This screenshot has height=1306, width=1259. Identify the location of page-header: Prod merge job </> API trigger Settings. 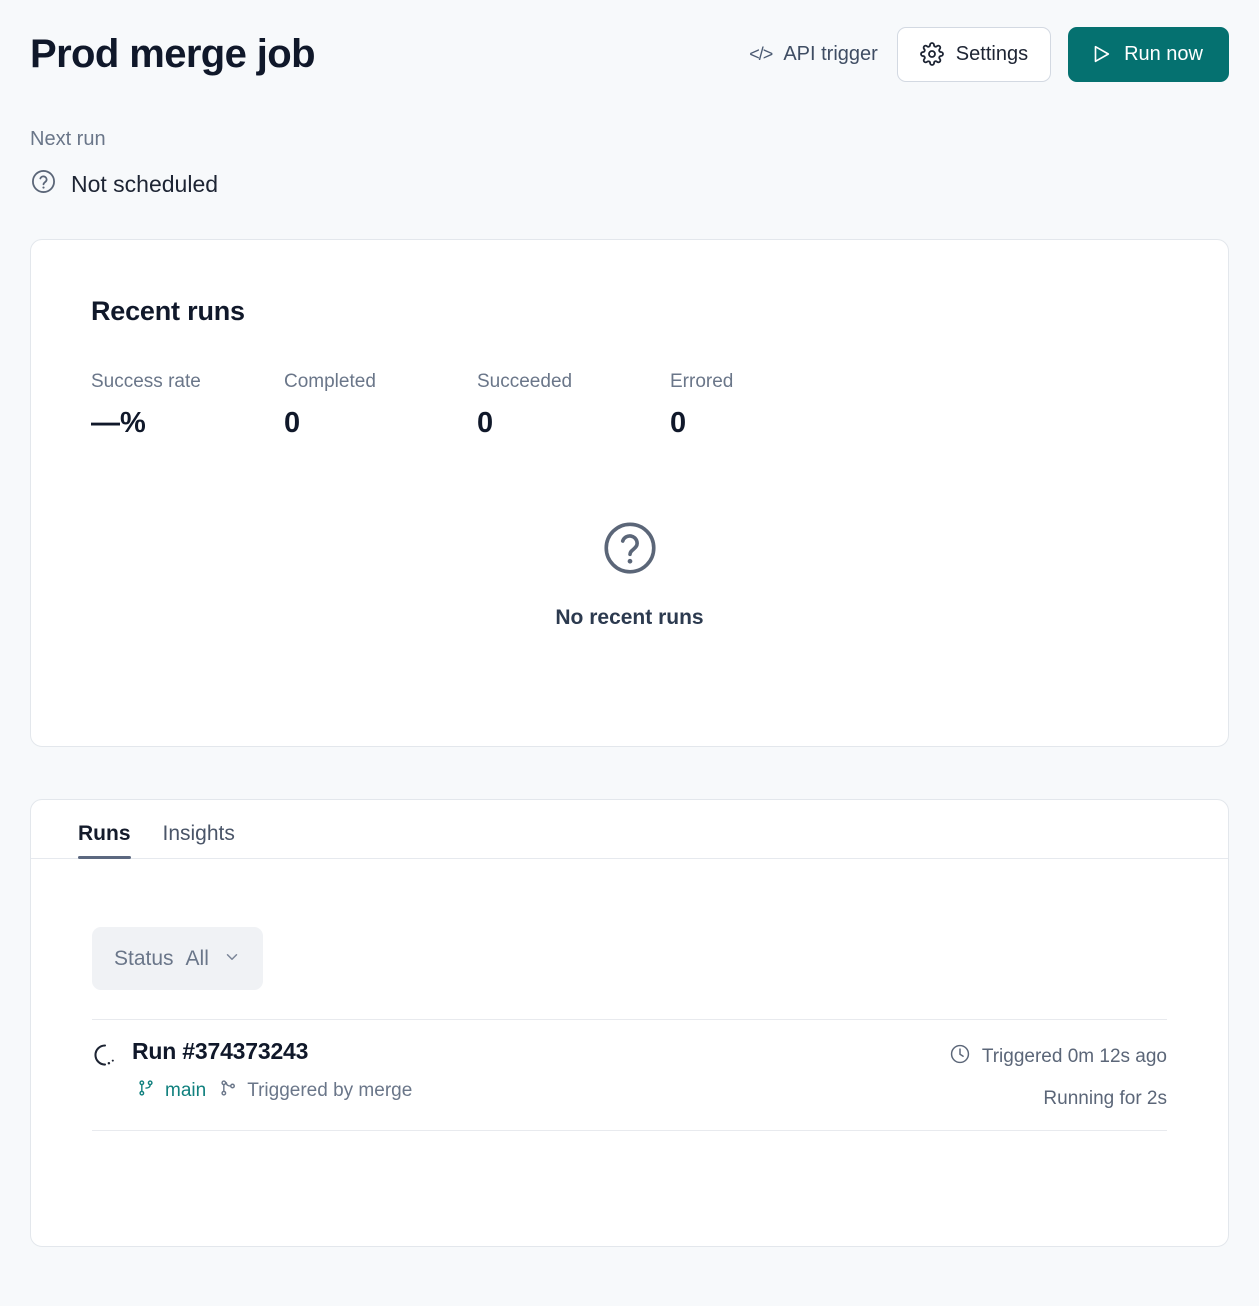
(629, 43).